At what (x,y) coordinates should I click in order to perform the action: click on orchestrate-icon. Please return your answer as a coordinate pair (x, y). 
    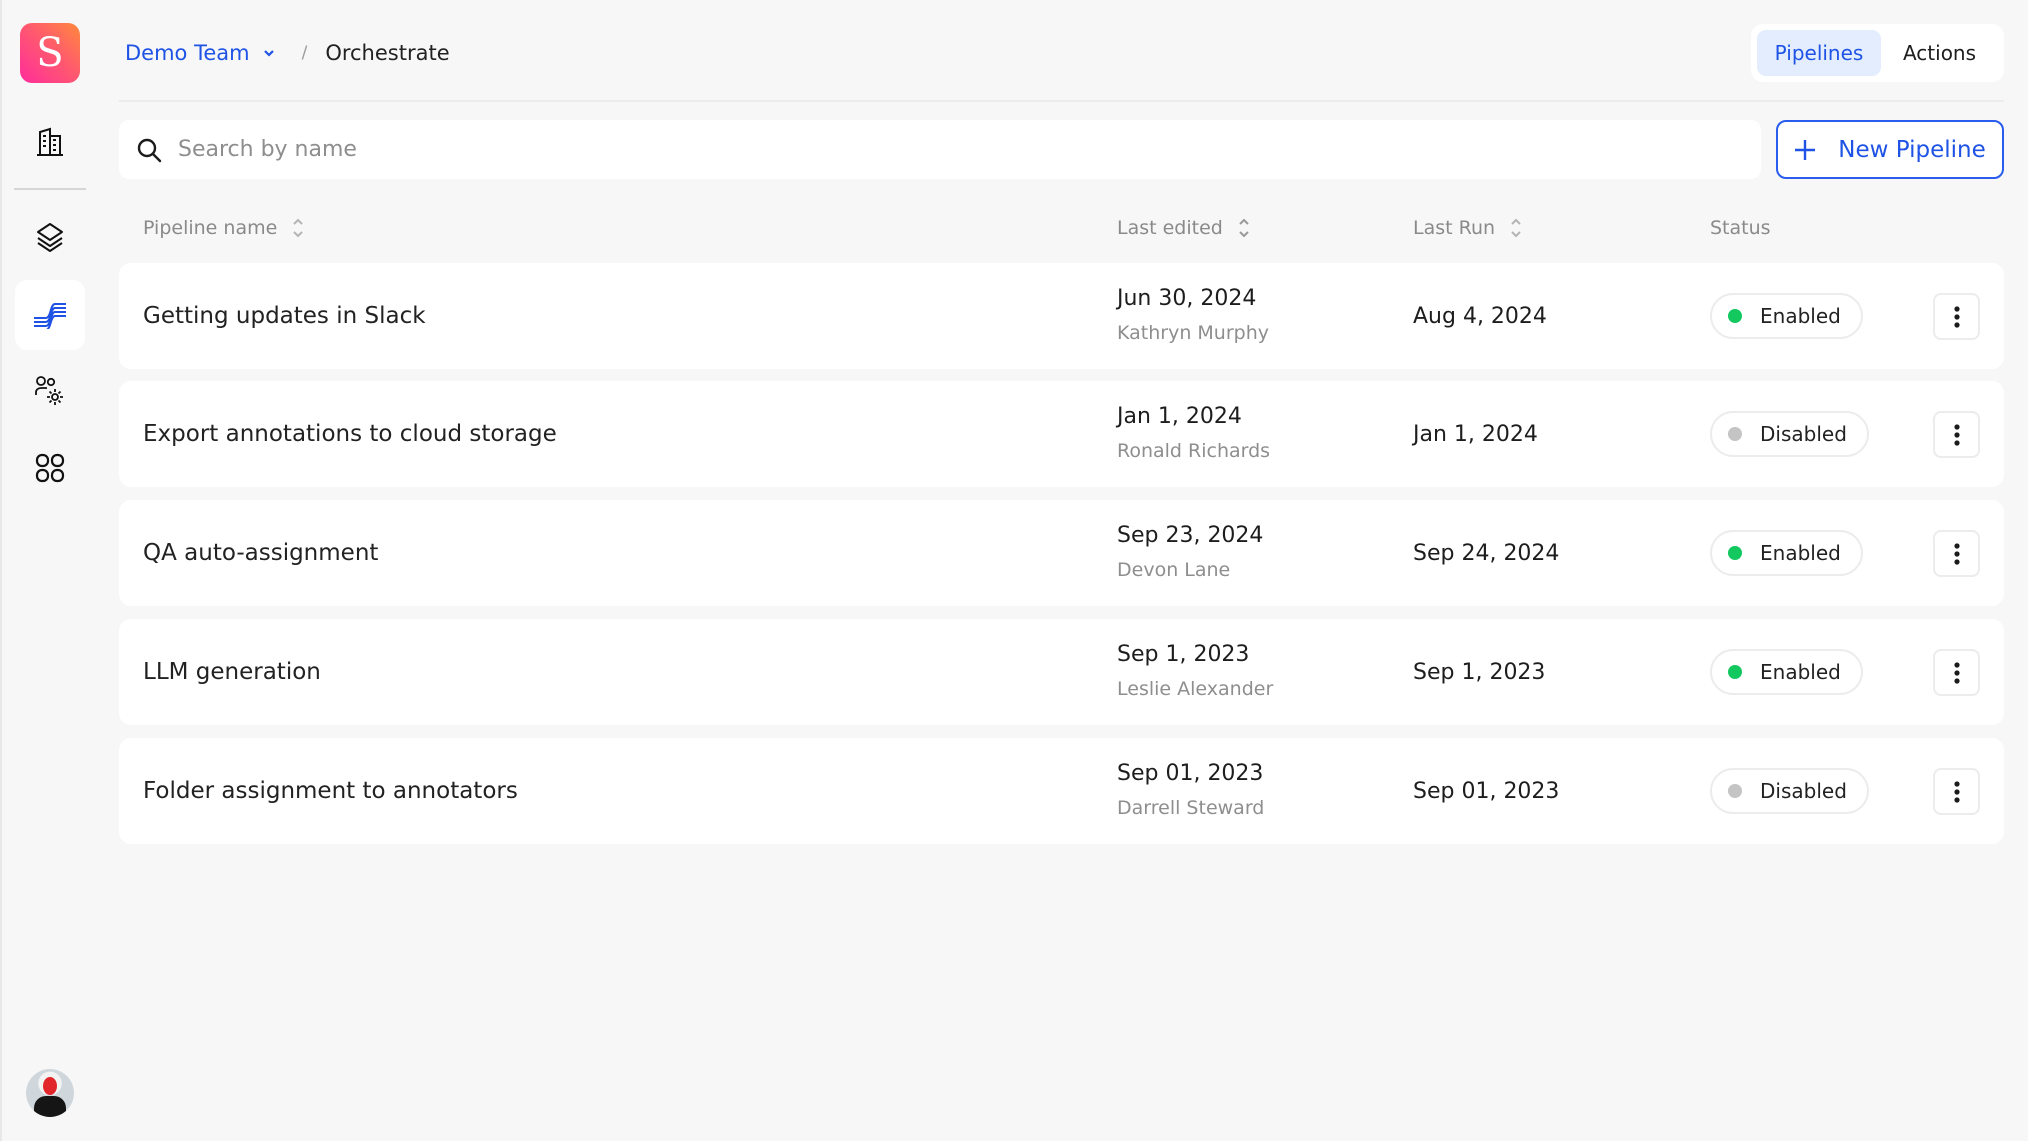
    Looking at the image, I should click on (50, 316).